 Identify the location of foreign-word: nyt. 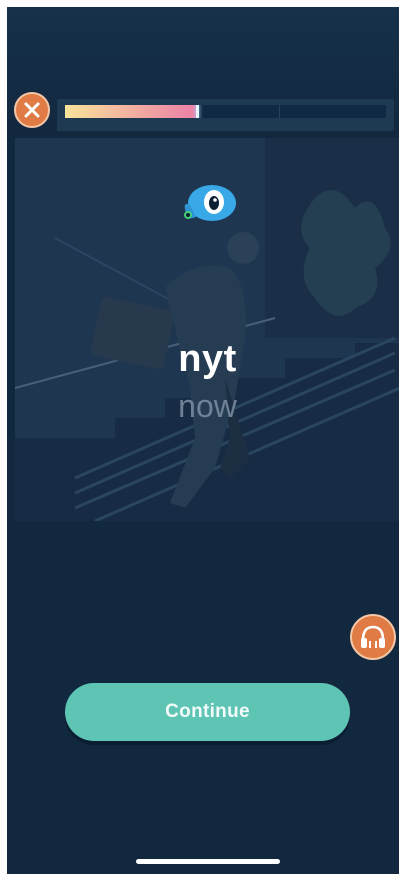
(207, 359).